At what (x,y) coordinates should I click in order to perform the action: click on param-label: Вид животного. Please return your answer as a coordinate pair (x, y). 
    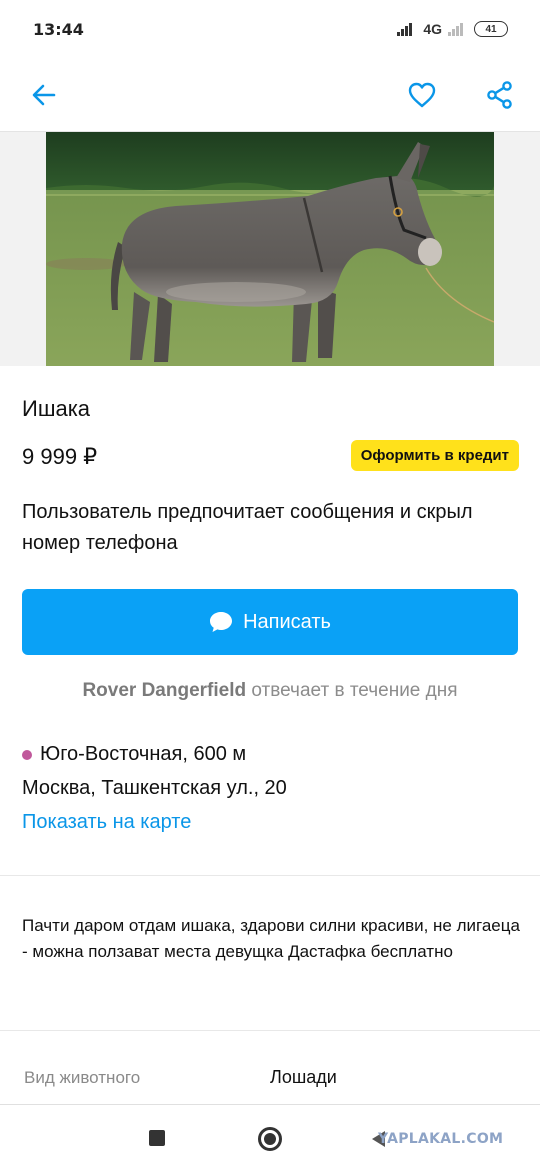
    Looking at the image, I should click on (82, 1077).